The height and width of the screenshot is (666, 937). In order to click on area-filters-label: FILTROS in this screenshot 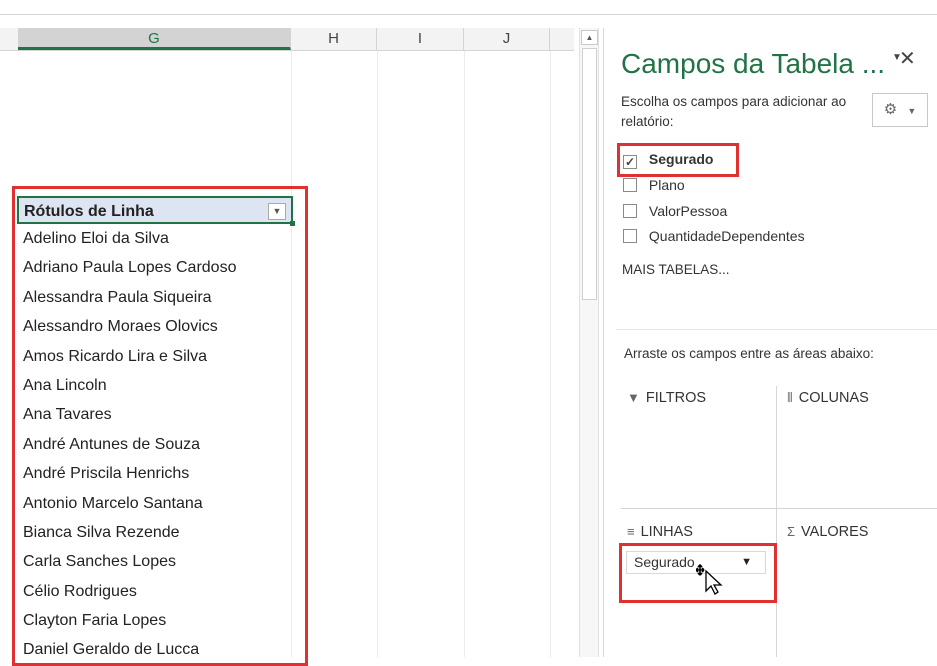, I will do `click(676, 398)`.